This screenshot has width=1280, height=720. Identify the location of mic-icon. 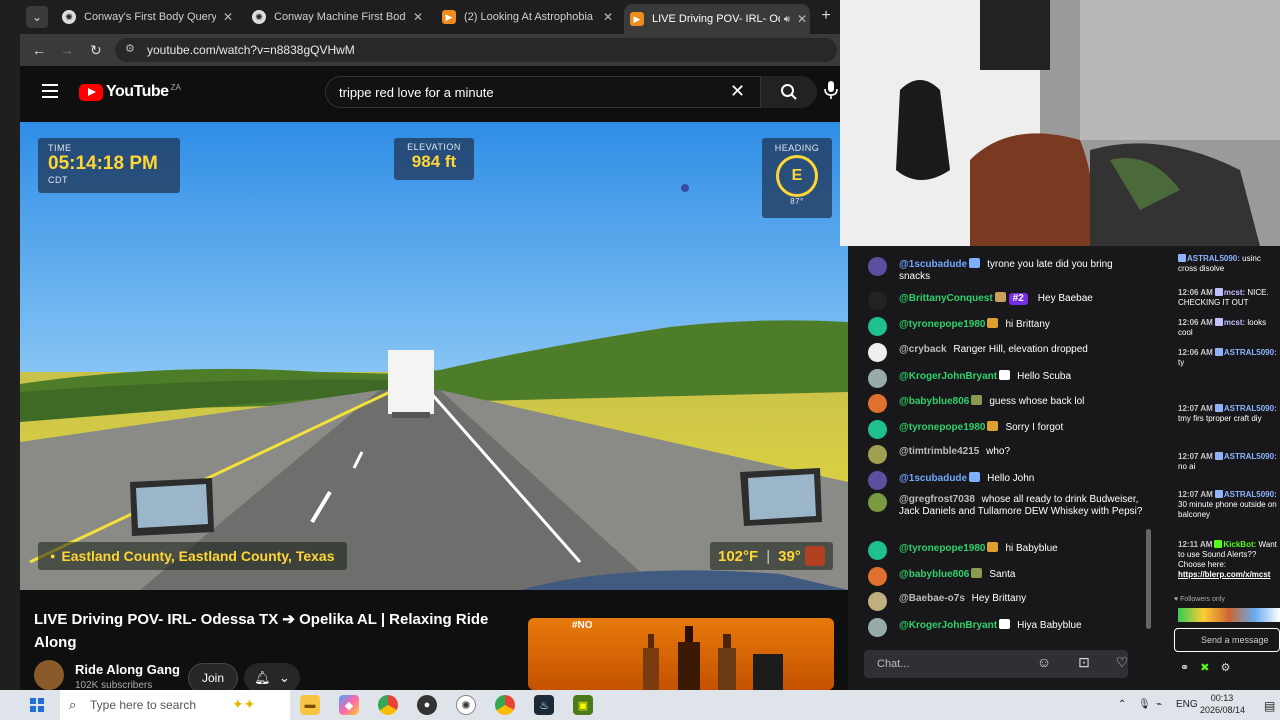
(832, 92).